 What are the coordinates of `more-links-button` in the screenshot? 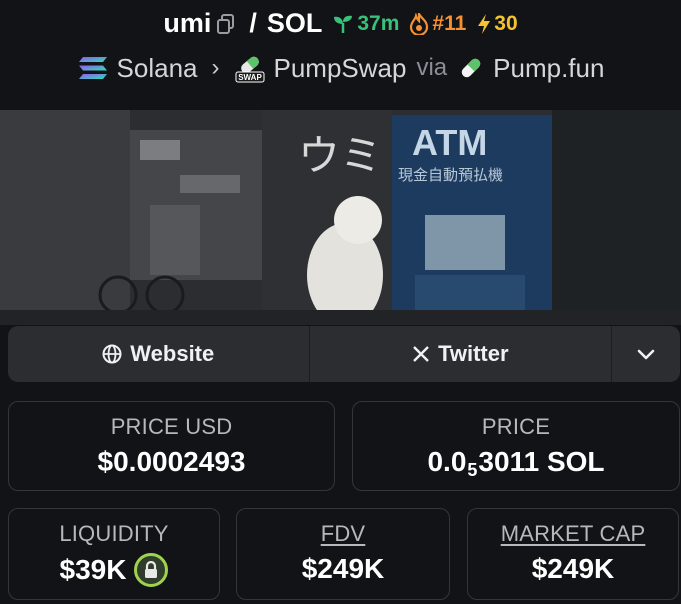 It's located at (646, 354).